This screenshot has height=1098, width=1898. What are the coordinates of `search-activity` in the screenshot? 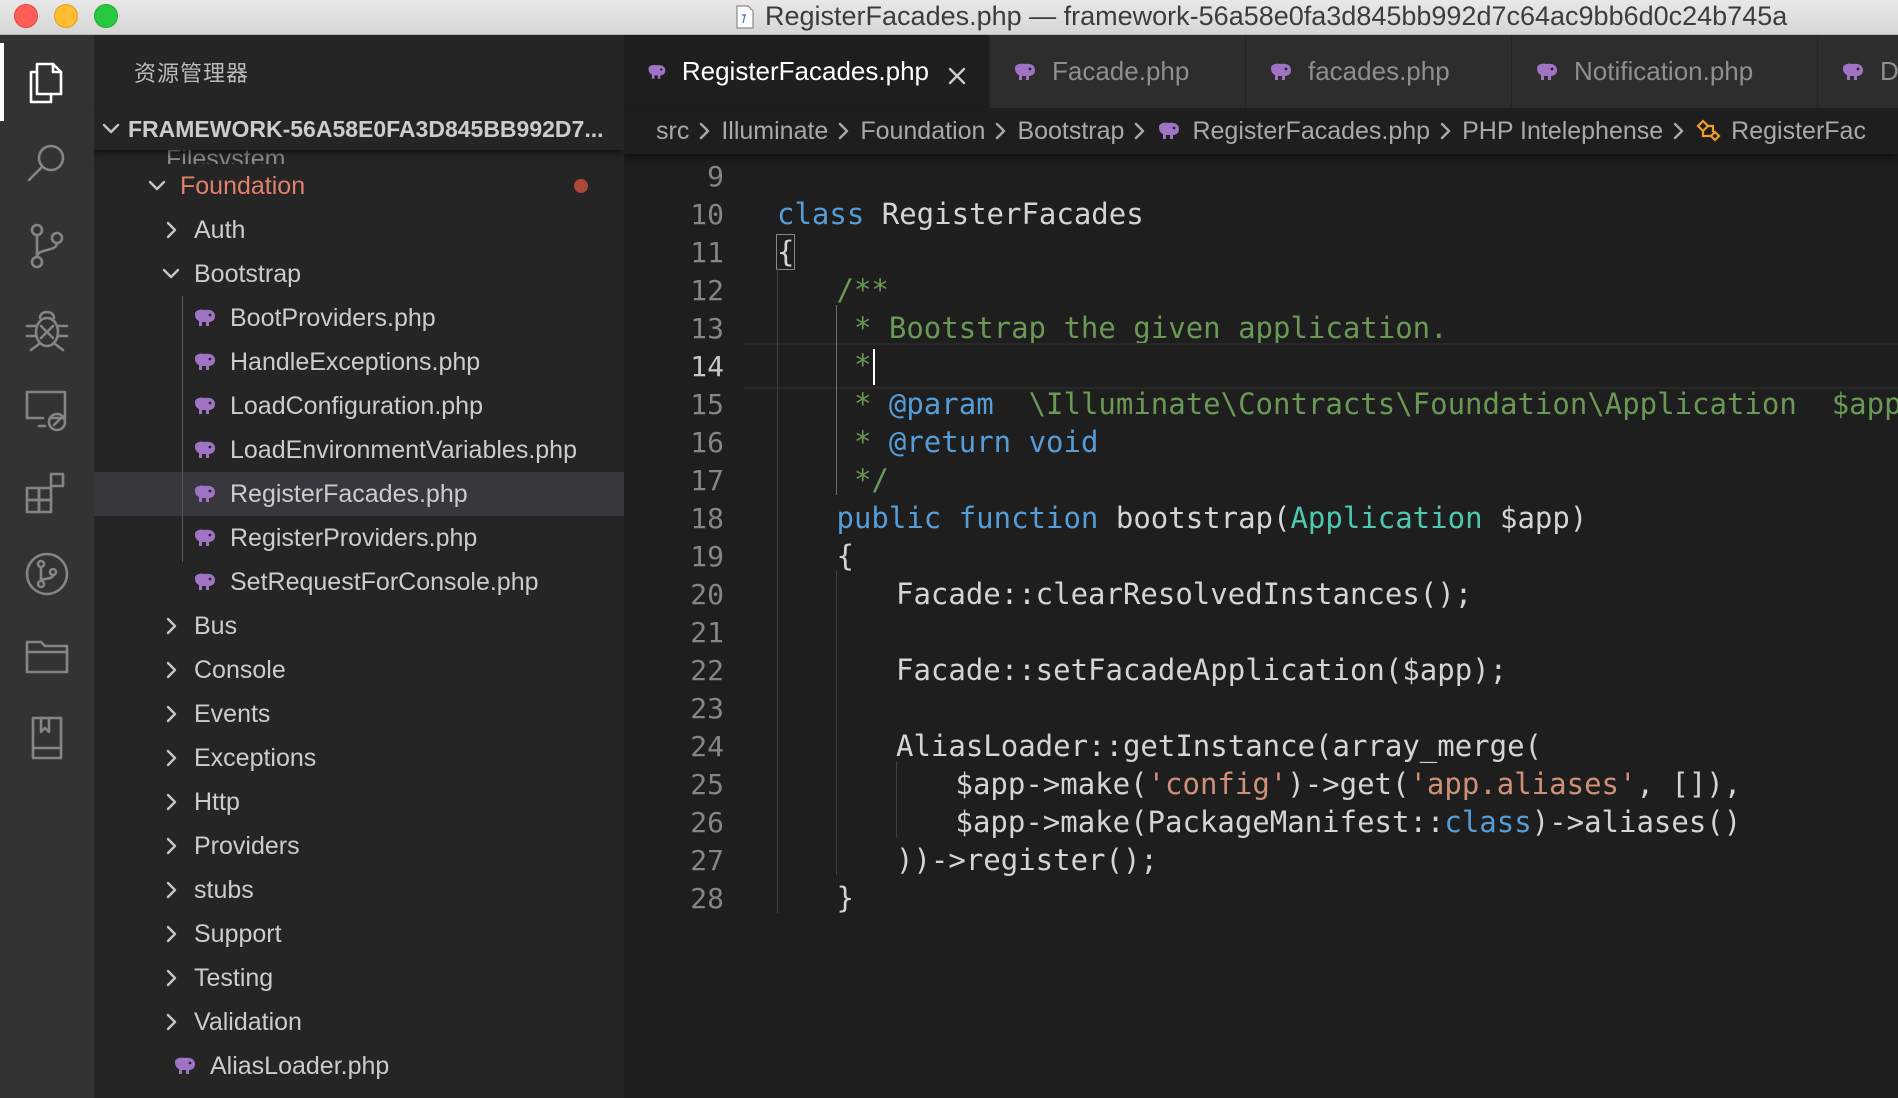 It's located at (47, 164).